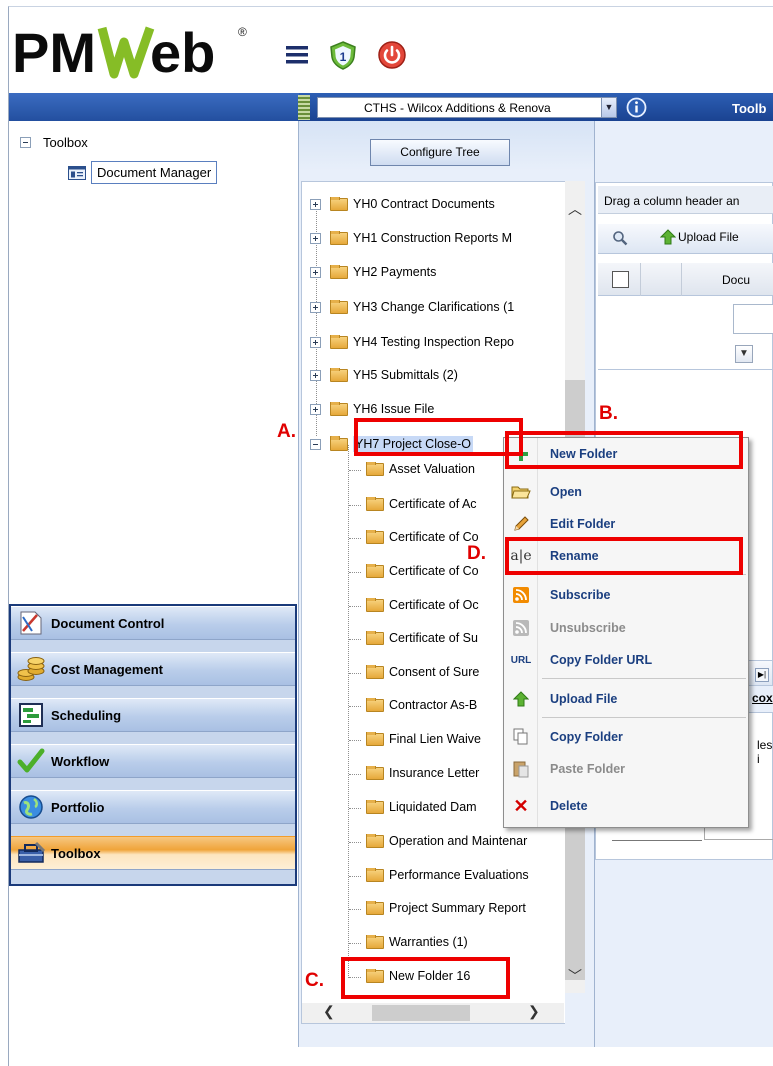 Image resolution: width=773 pixels, height=1066 pixels. I want to click on menu-item-label: Upload File, so click(584, 699).